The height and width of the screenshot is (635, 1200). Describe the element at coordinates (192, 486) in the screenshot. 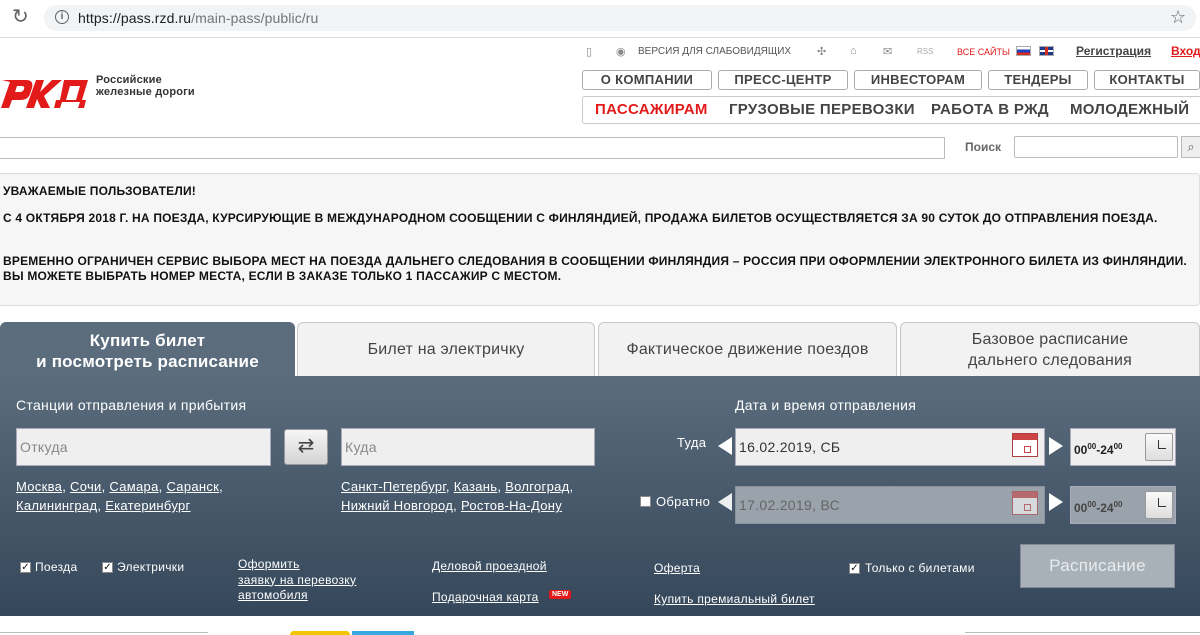

I see `city-link: Саранск` at that location.